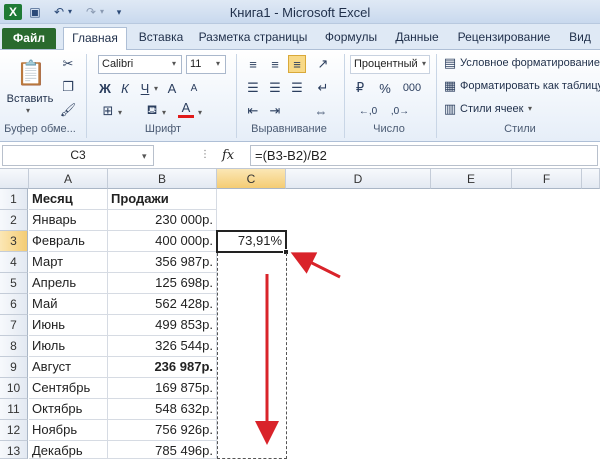 This screenshot has width=600, height=462. What do you see at coordinates (120, 112) in the screenshot?
I see `borders-dropdown-icon: ▾` at bounding box center [120, 112].